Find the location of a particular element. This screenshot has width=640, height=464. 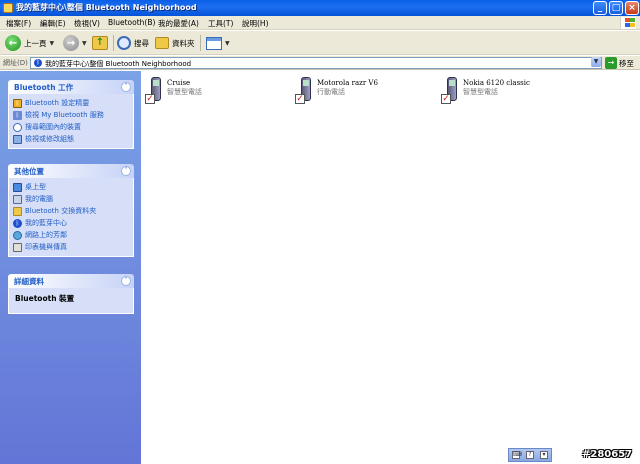

place-label: 我的電腦 is located at coordinates (39, 199).